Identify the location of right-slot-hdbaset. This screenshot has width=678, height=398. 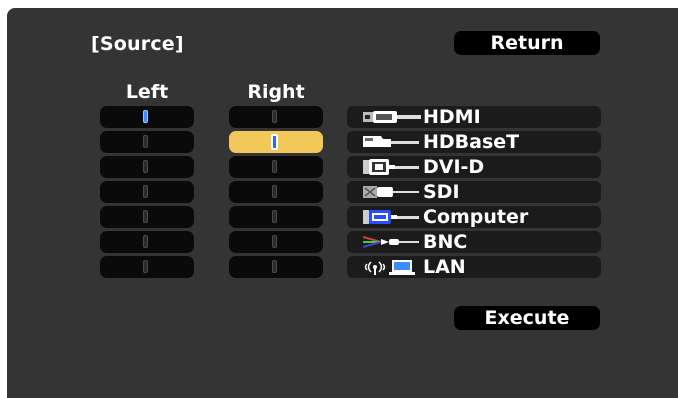
(276, 142).